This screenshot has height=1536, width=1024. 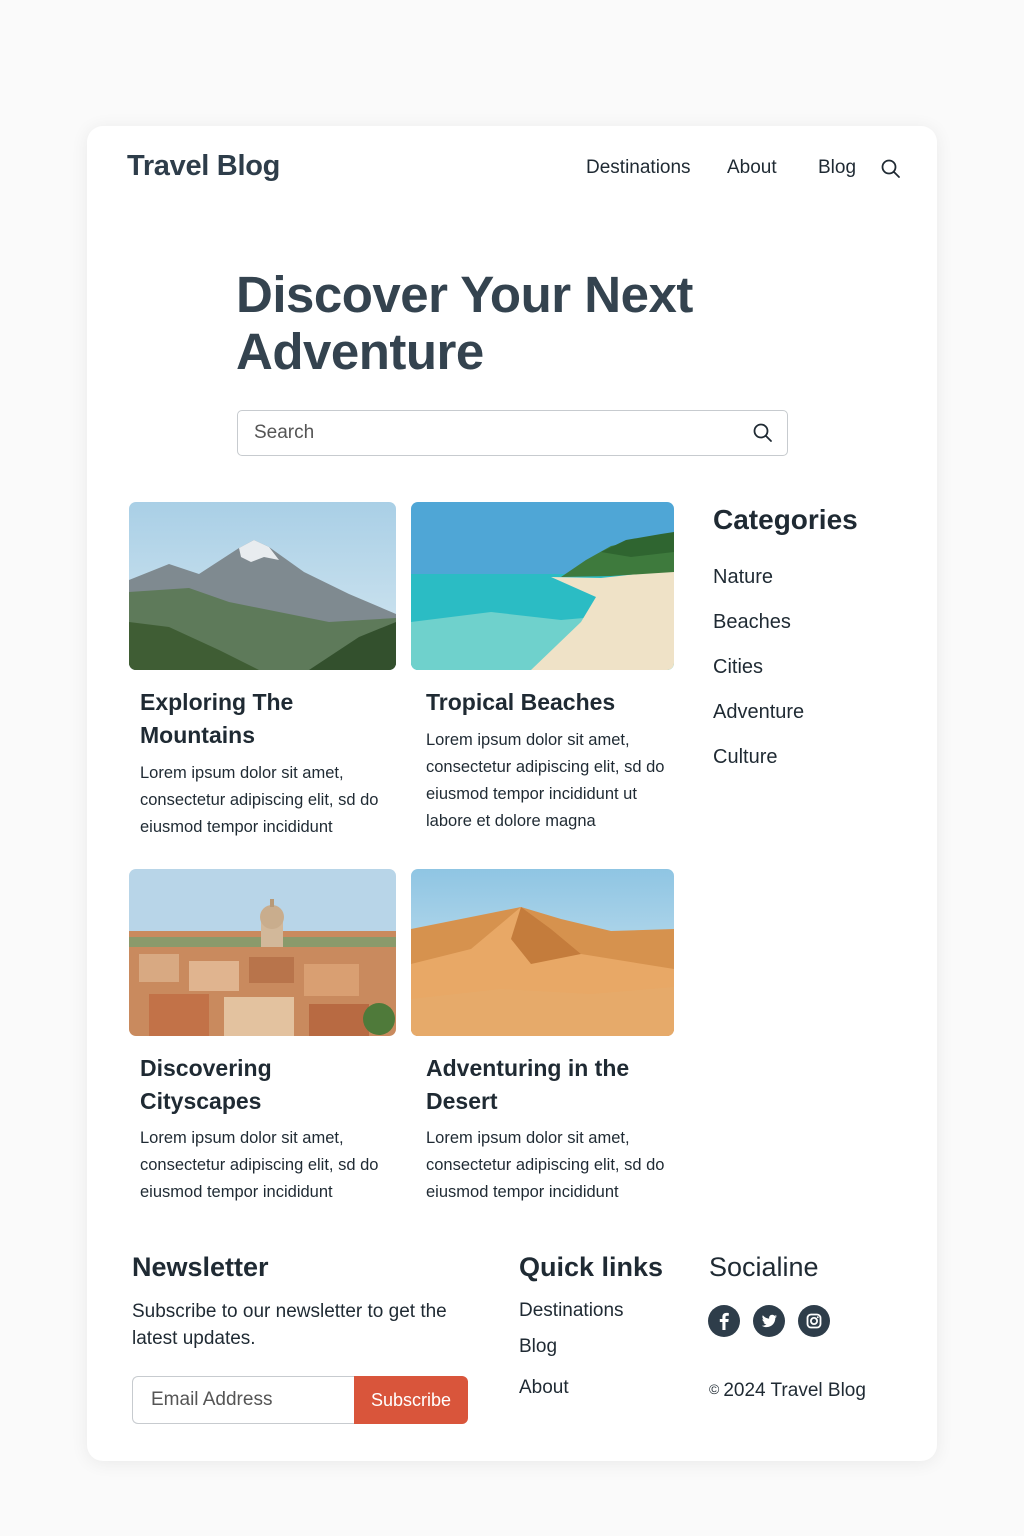 What do you see at coordinates (764, 1267) in the screenshot?
I see `social-heading: Socialine` at bounding box center [764, 1267].